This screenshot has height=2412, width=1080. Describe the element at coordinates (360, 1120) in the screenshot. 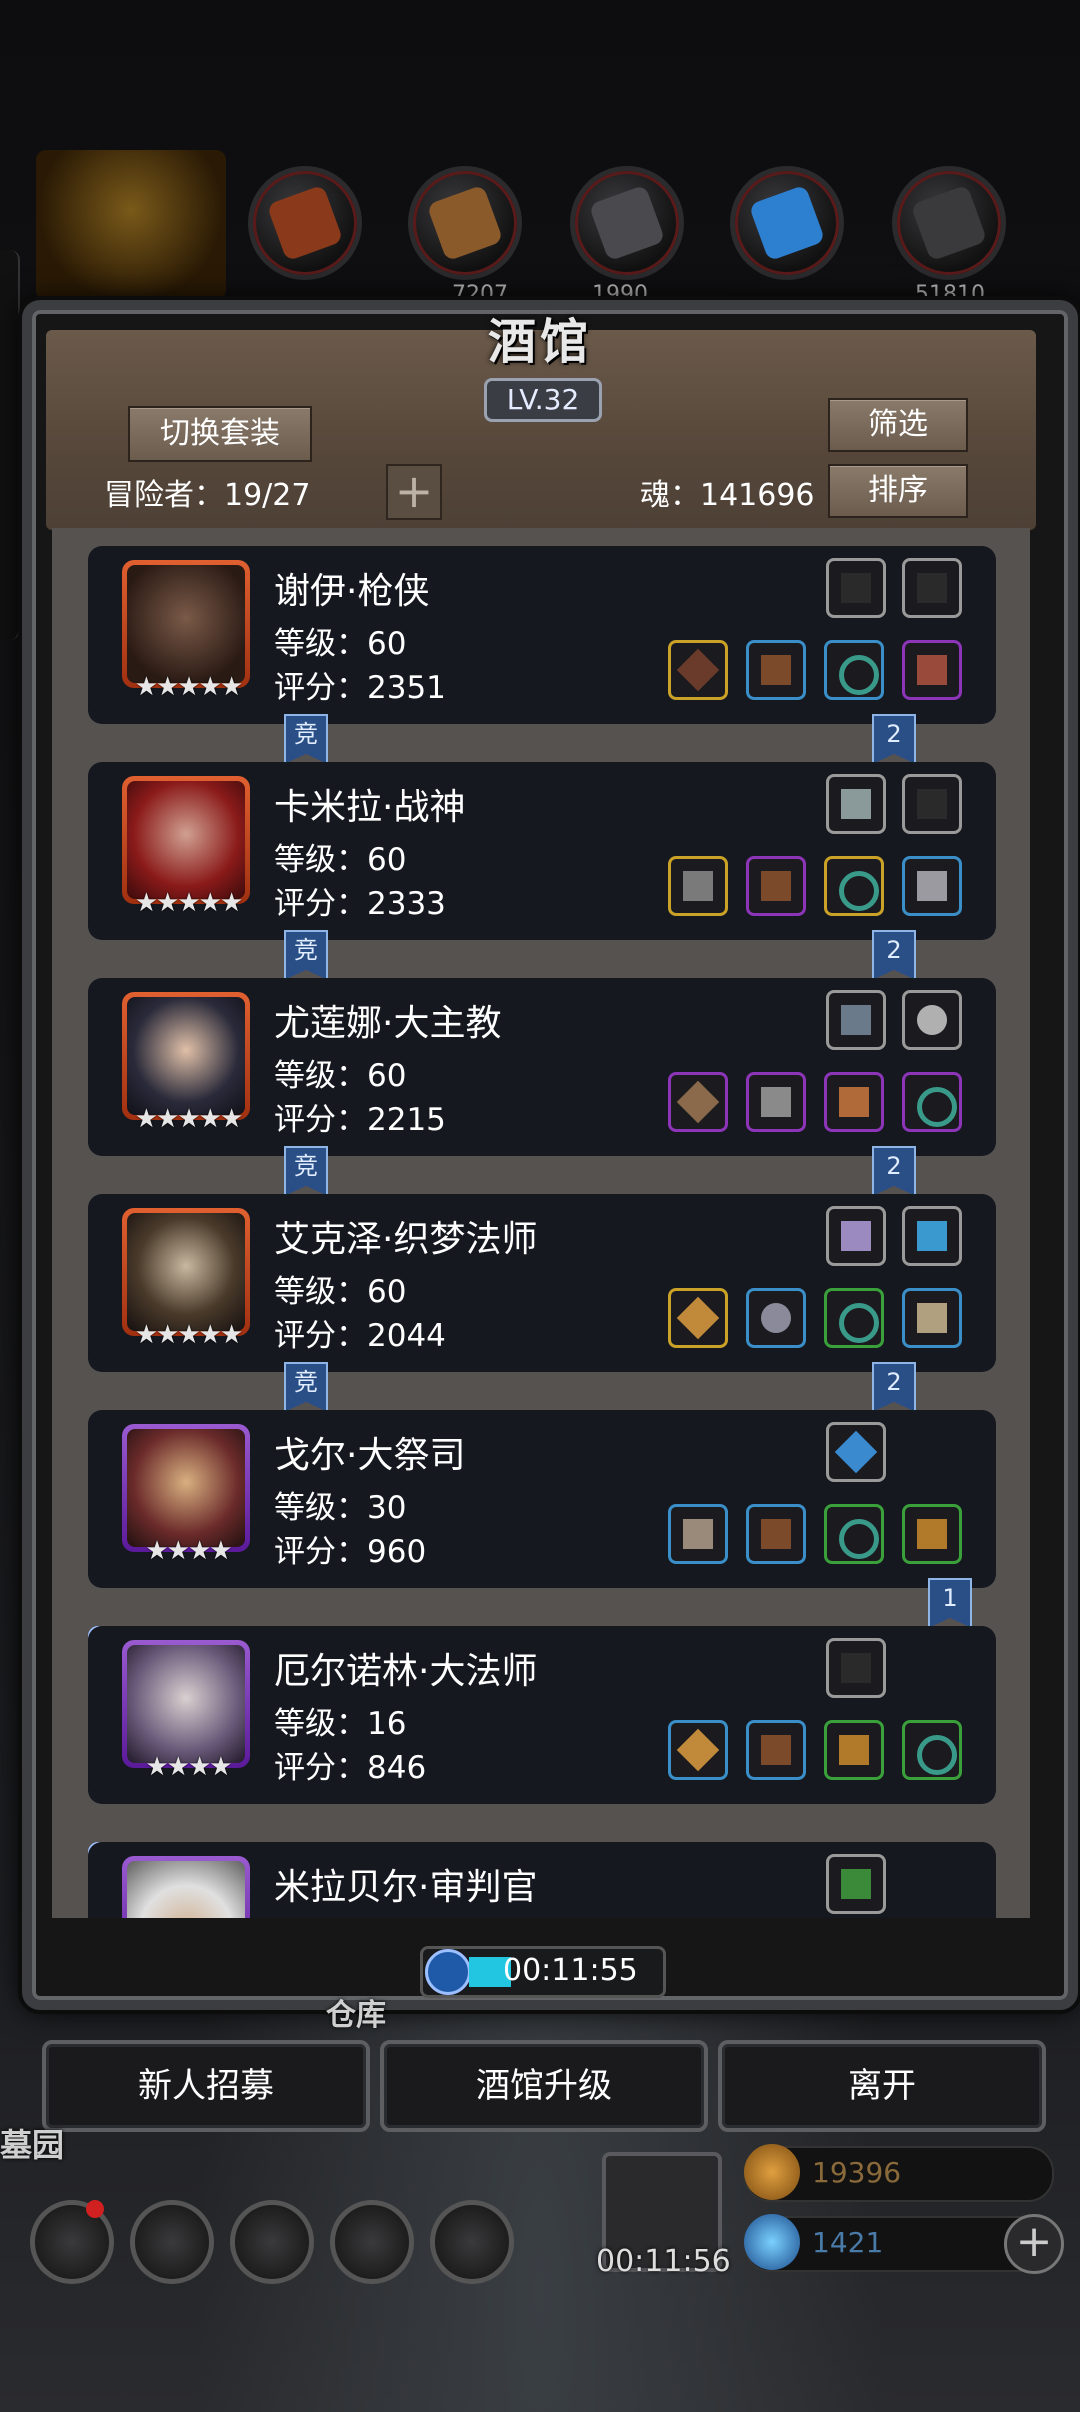

I see `hero-score: 评分：2215` at that location.